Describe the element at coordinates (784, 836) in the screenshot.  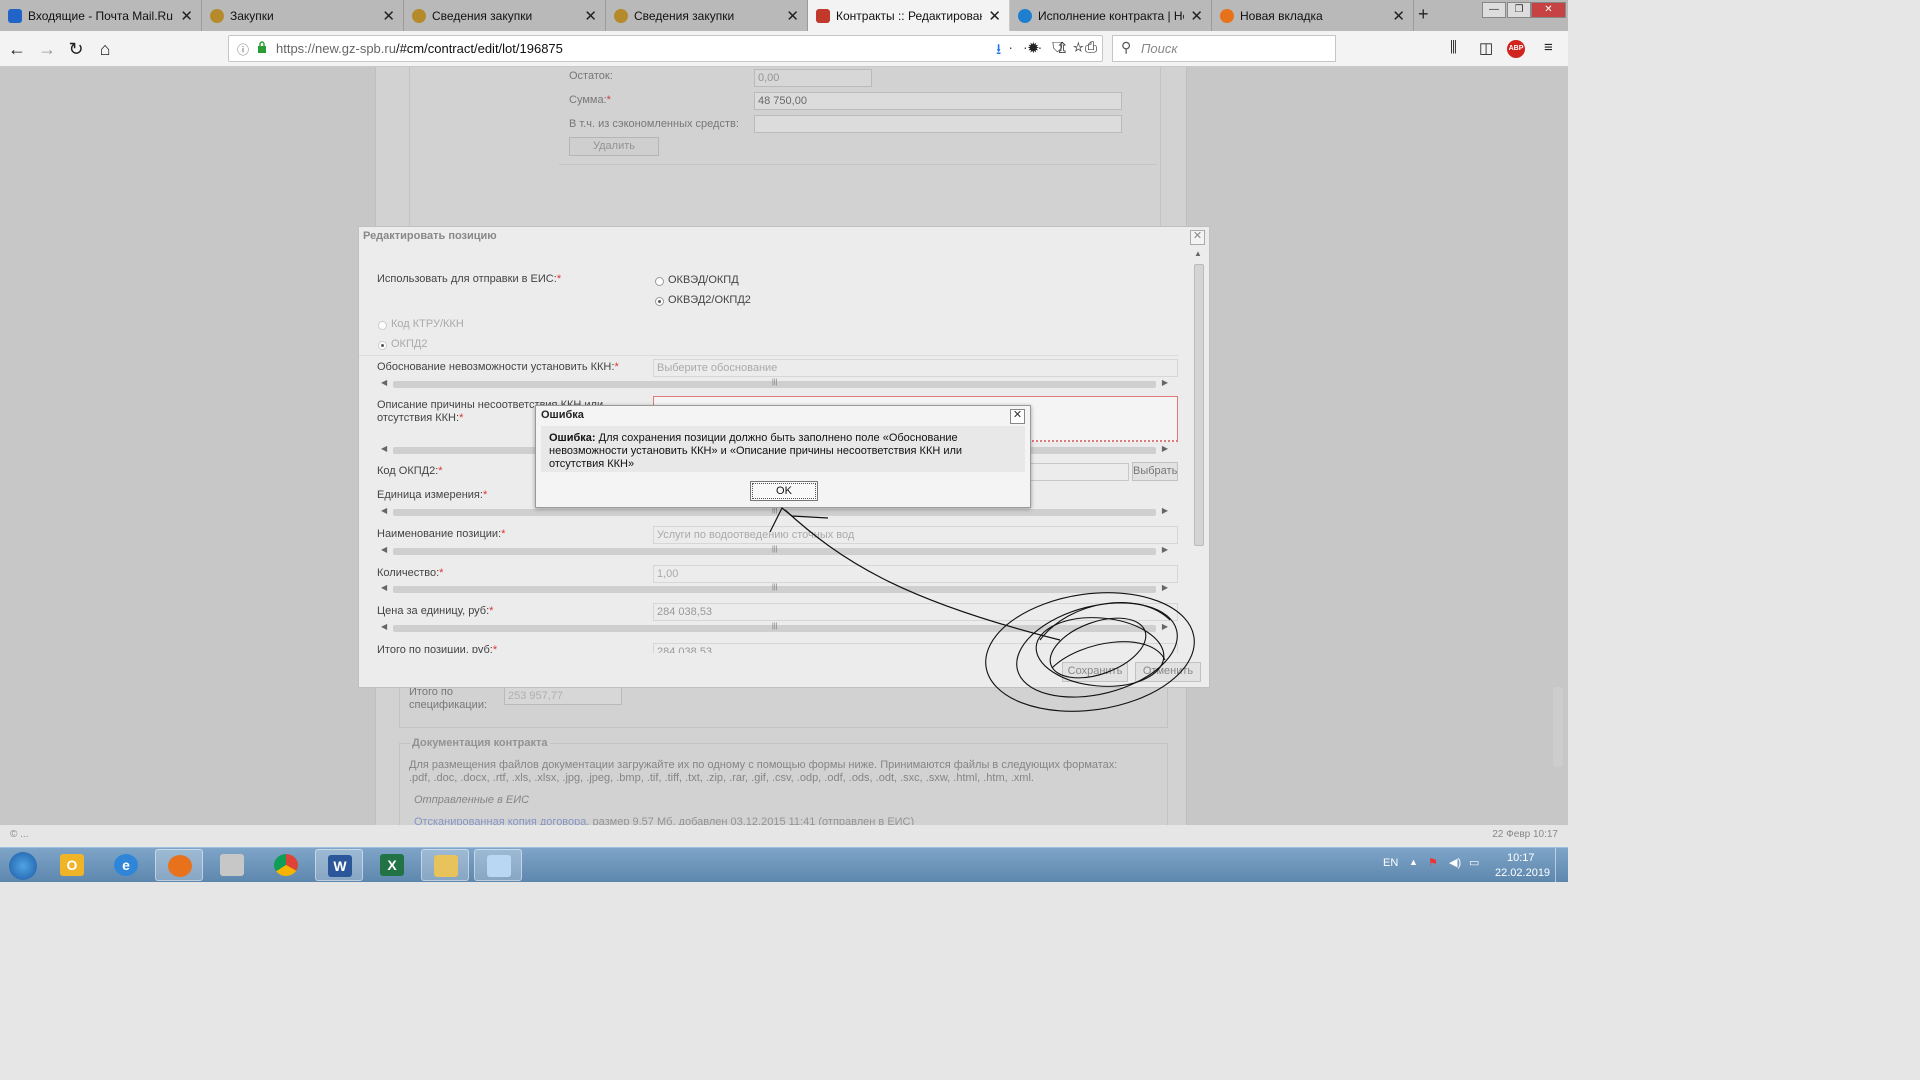
I see `page-status-bar: © ... 22 Февр 10:17` at that location.